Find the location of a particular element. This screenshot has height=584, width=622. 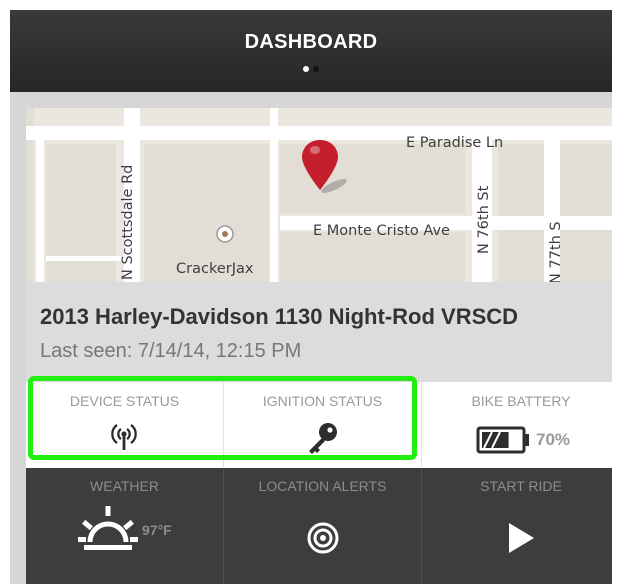

app-header: DASHBOARD is located at coordinates (311, 51).